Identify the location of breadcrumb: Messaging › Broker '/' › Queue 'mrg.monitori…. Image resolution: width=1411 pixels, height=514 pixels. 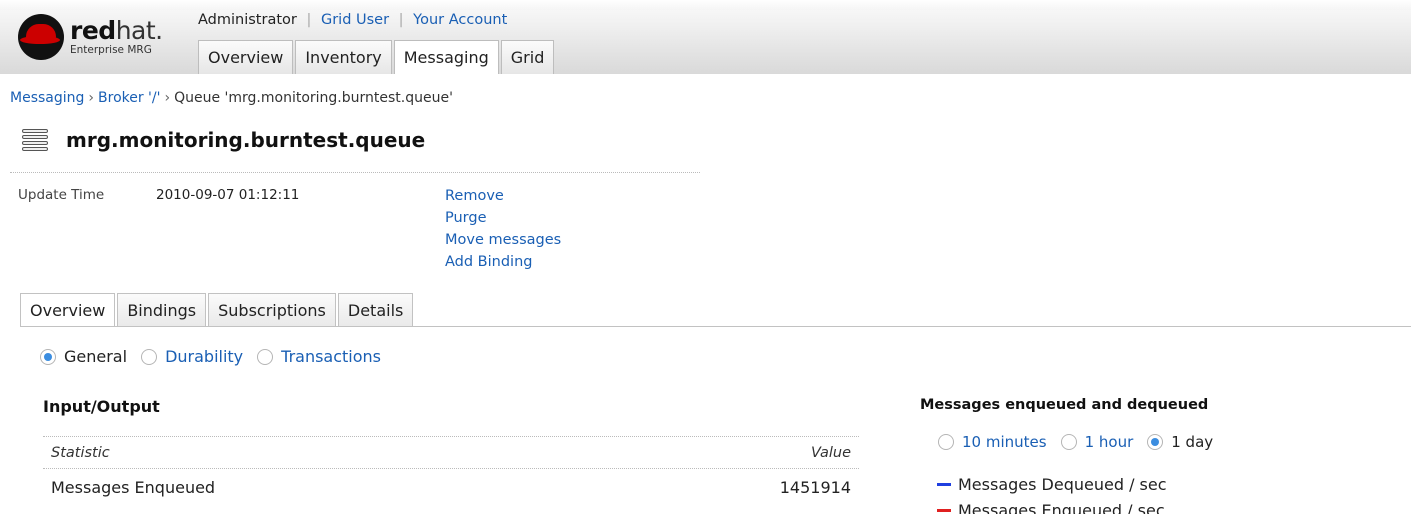
(231, 98).